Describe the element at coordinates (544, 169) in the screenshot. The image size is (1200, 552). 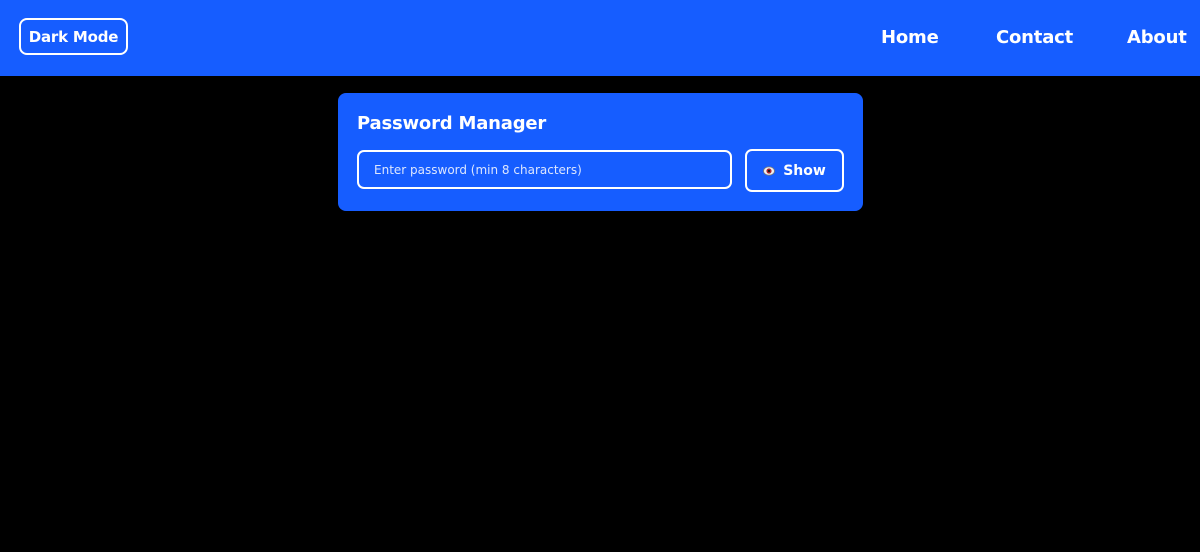
I see `password-input` at that location.